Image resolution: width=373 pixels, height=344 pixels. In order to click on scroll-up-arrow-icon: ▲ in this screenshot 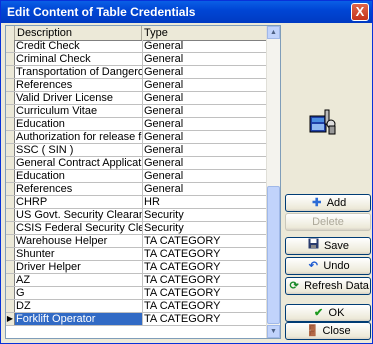, I will do `click(273, 32)`.